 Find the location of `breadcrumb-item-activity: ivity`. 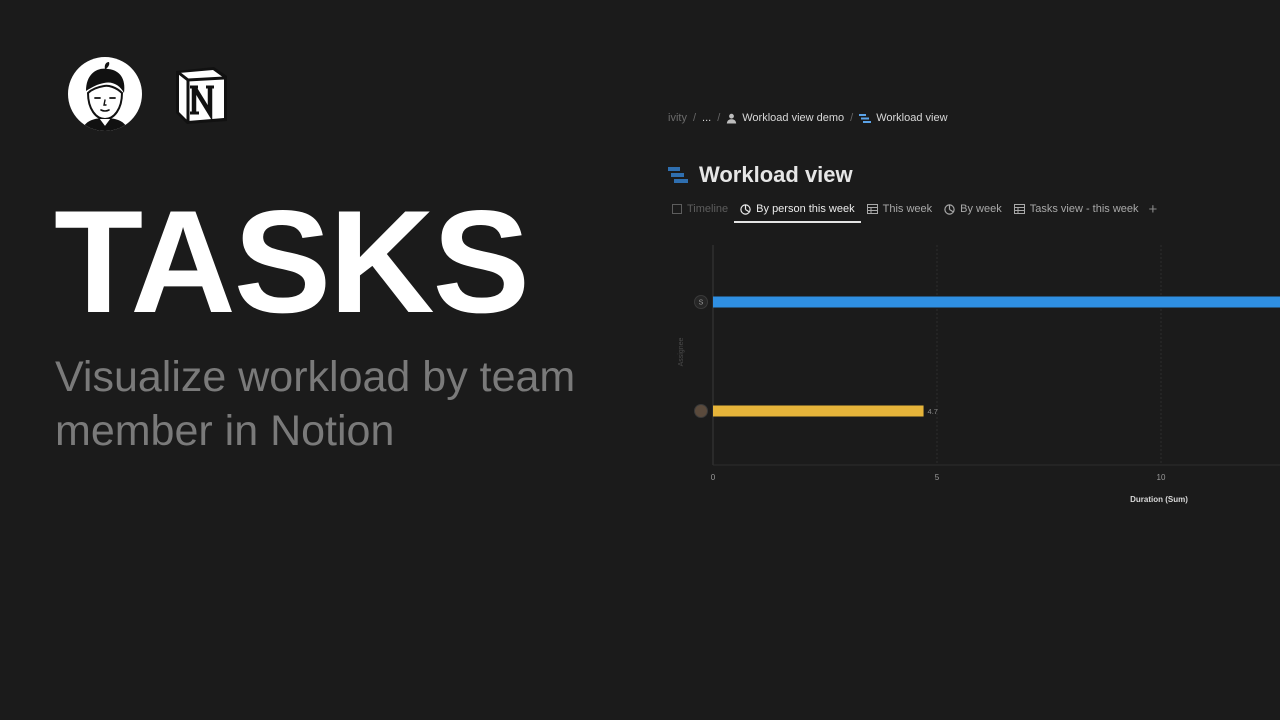

breadcrumb-item-activity: ivity is located at coordinates (677, 118).